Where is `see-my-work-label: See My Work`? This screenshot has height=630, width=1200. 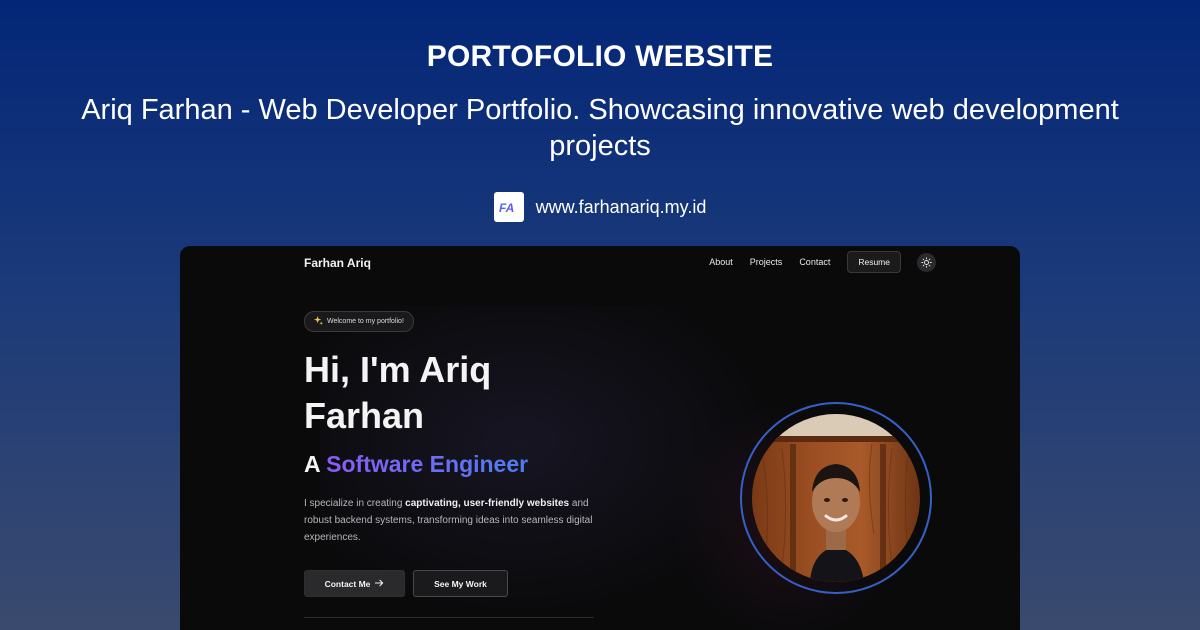
see-my-work-label: See My Work is located at coordinates (460, 583).